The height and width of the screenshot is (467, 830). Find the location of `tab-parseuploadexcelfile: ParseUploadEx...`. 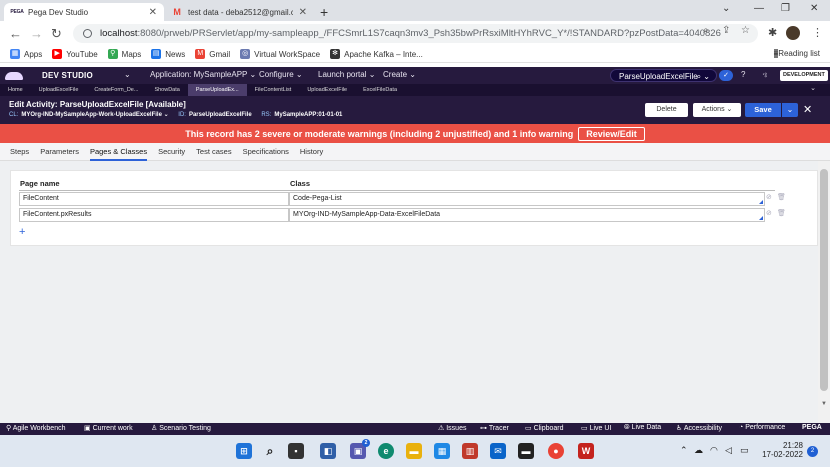

tab-parseuploadexcelfile: ParseUploadEx... is located at coordinates (217, 90).